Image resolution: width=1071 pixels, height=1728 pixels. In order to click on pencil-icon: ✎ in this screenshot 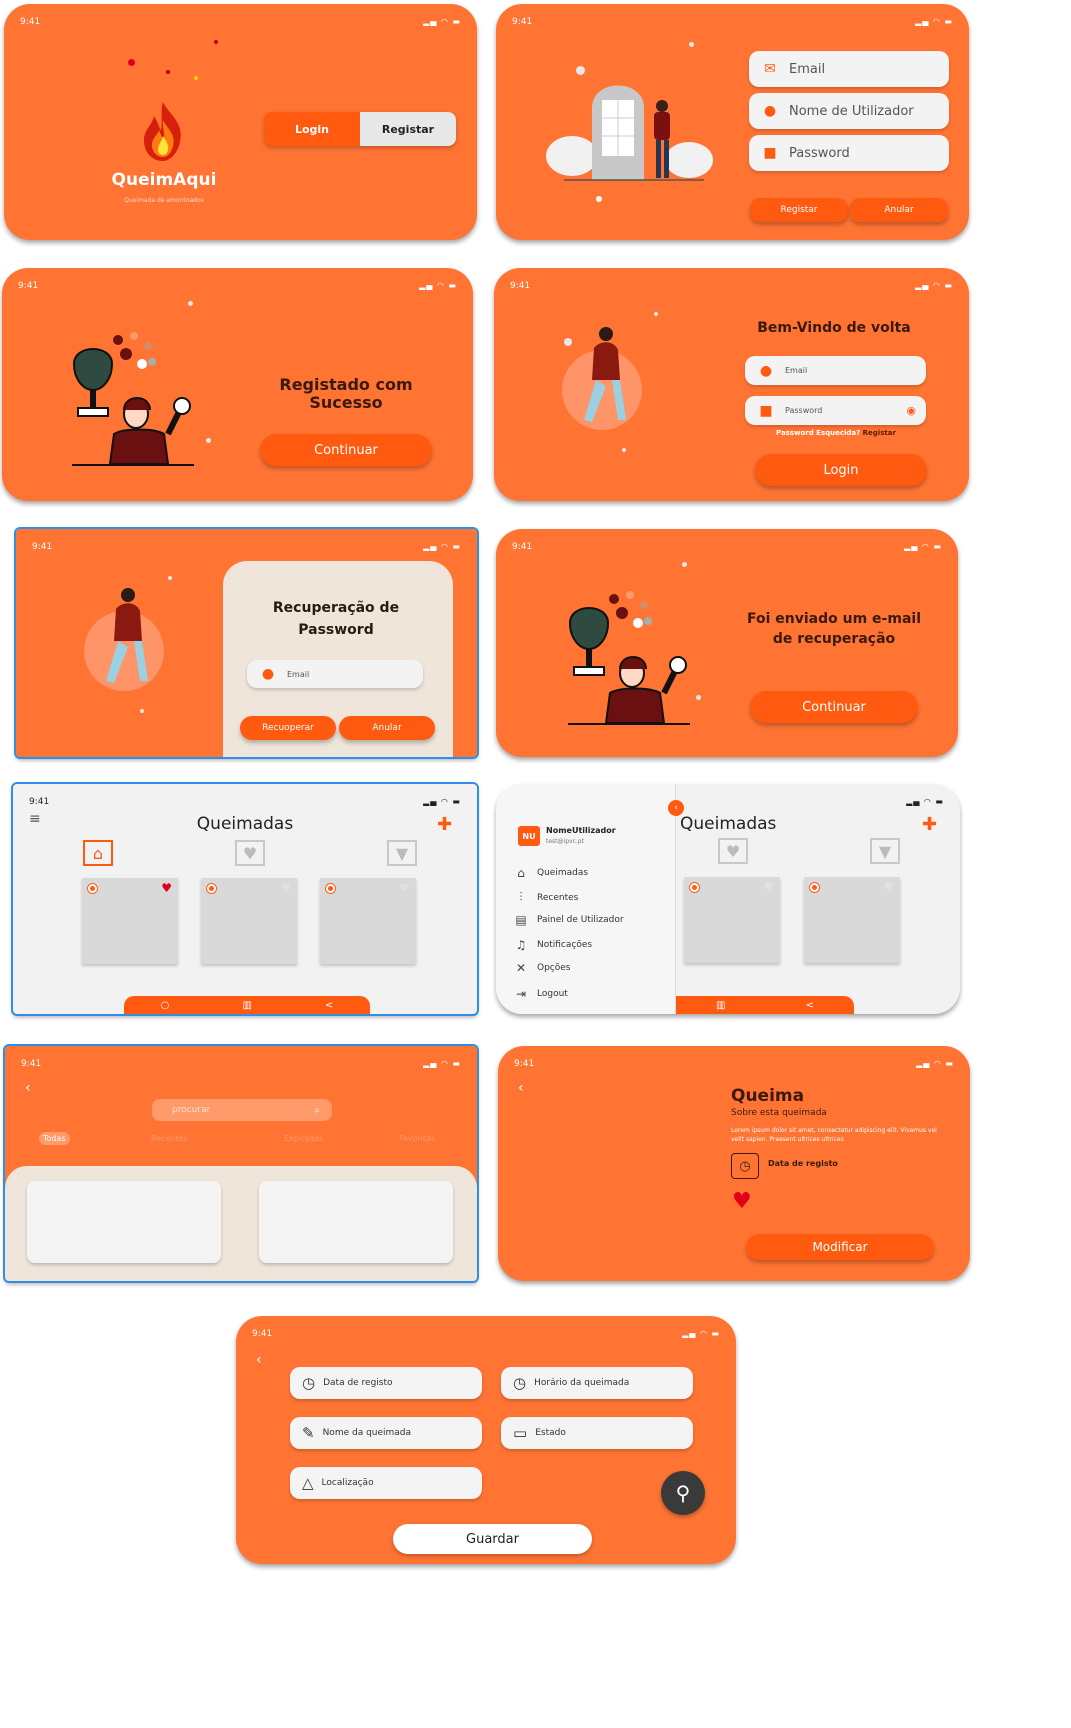, I will do `click(308, 1433)`.